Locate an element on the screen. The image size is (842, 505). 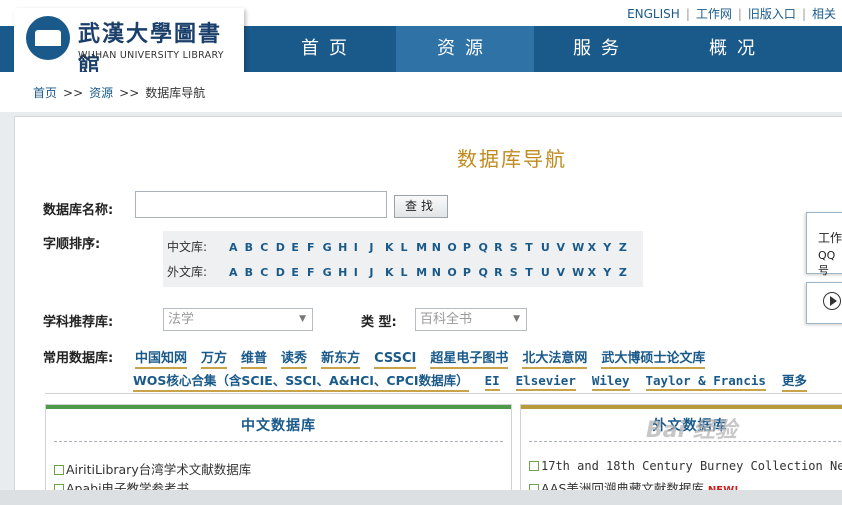
alpha-letter-cn-l: L is located at coordinates (409, 248).